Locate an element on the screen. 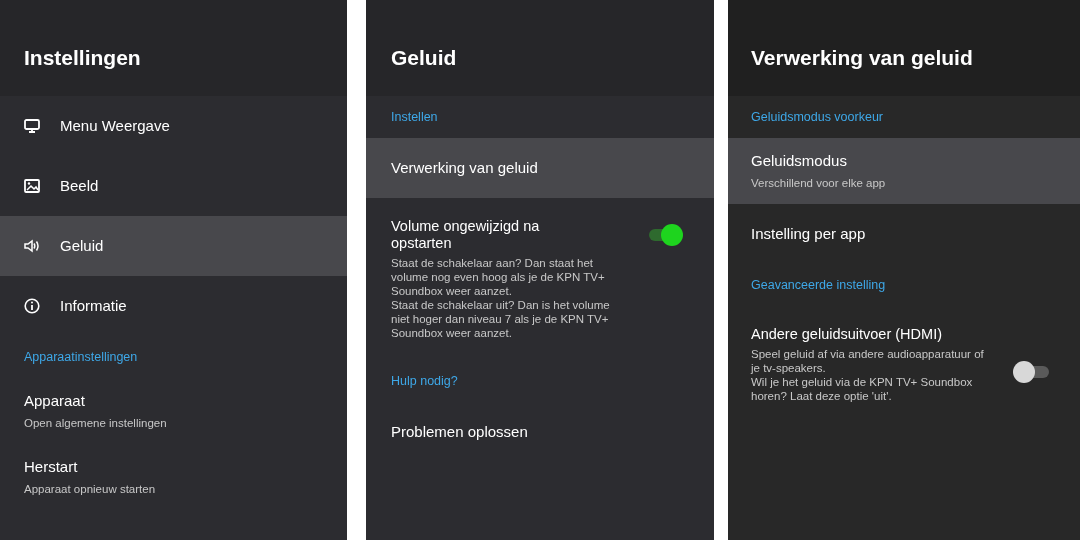  item-label: Verwerking van geluid is located at coordinates (464, 167).